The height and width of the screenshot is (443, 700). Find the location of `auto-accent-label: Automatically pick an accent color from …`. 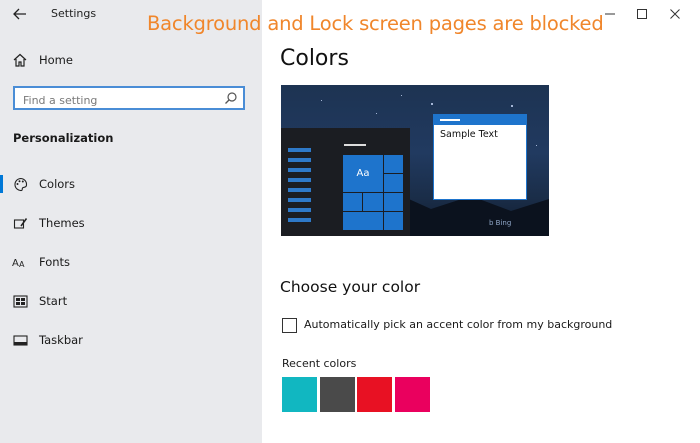

auto-accent-label: Automatically pick an accent color from … is located at coordinates (458, 324).